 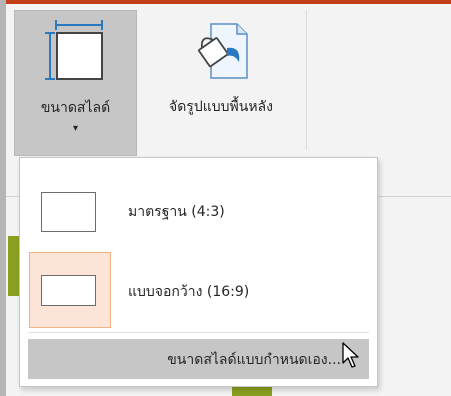 I want to click on chevron-down-icon: ▾, so click(x=75, y=128).